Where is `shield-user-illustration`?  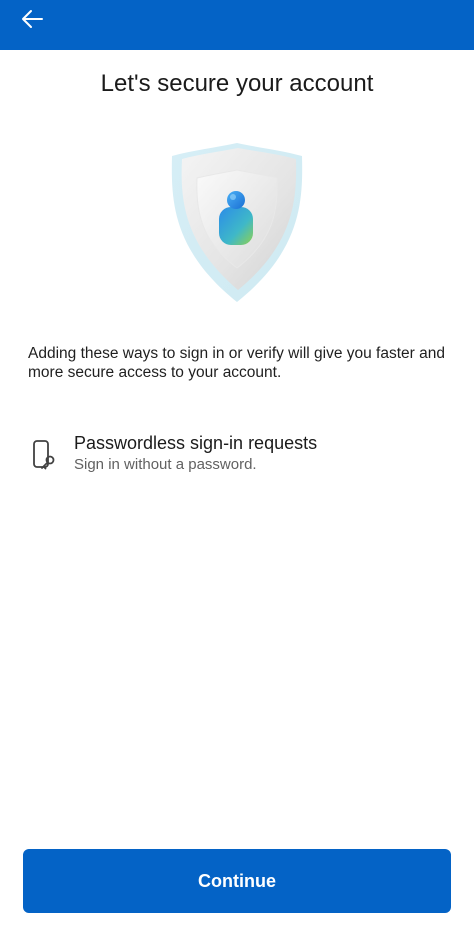
shield-user-illustration is located at coordinates (237, 225).